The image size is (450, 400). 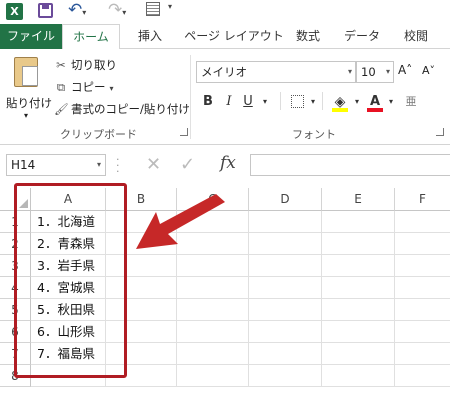 I want to click on excel-logo-icon: X, so click(x=14, y=11).